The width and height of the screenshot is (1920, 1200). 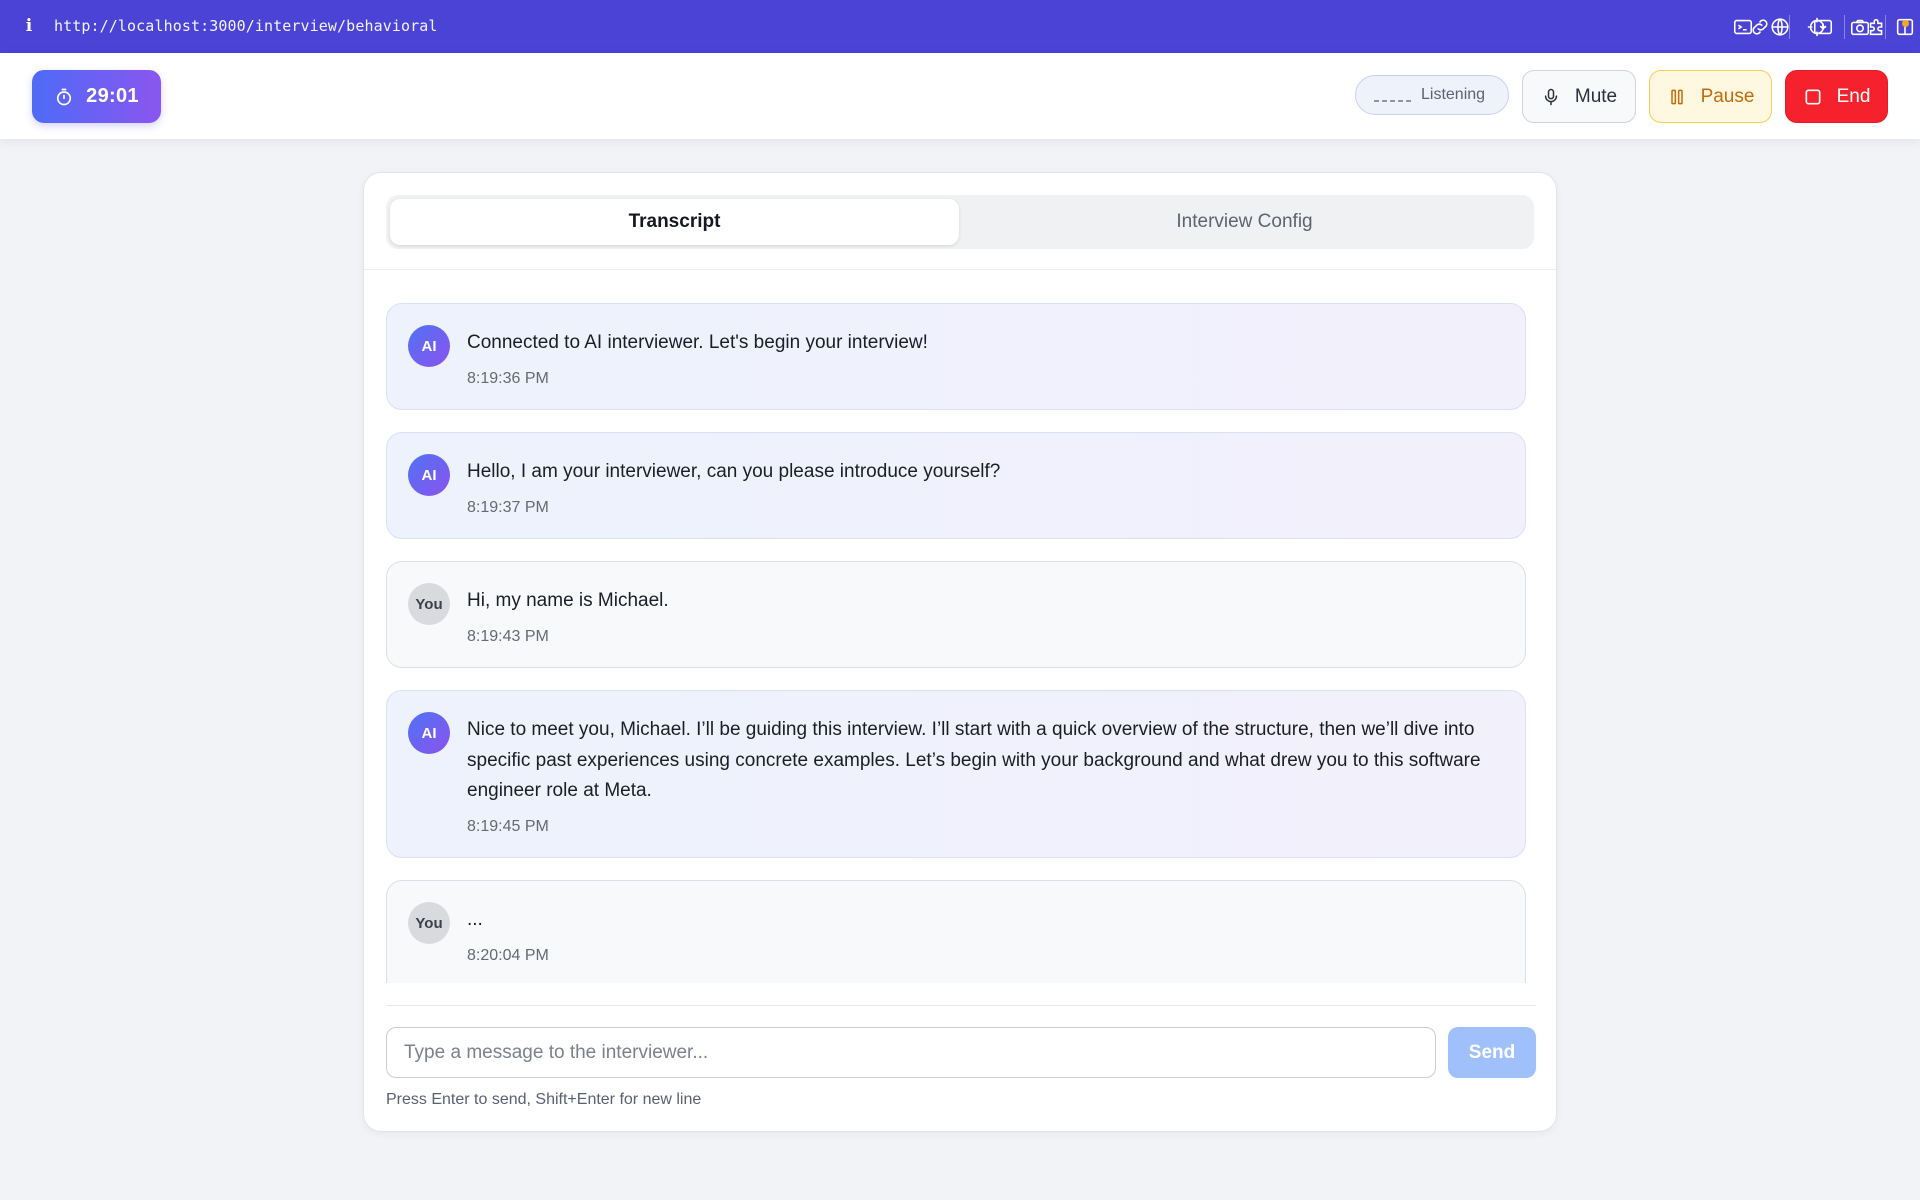 I want to click on message-user: You Hi, my name is Michael. 8:19:43 PM, so click(x=956, y=614).